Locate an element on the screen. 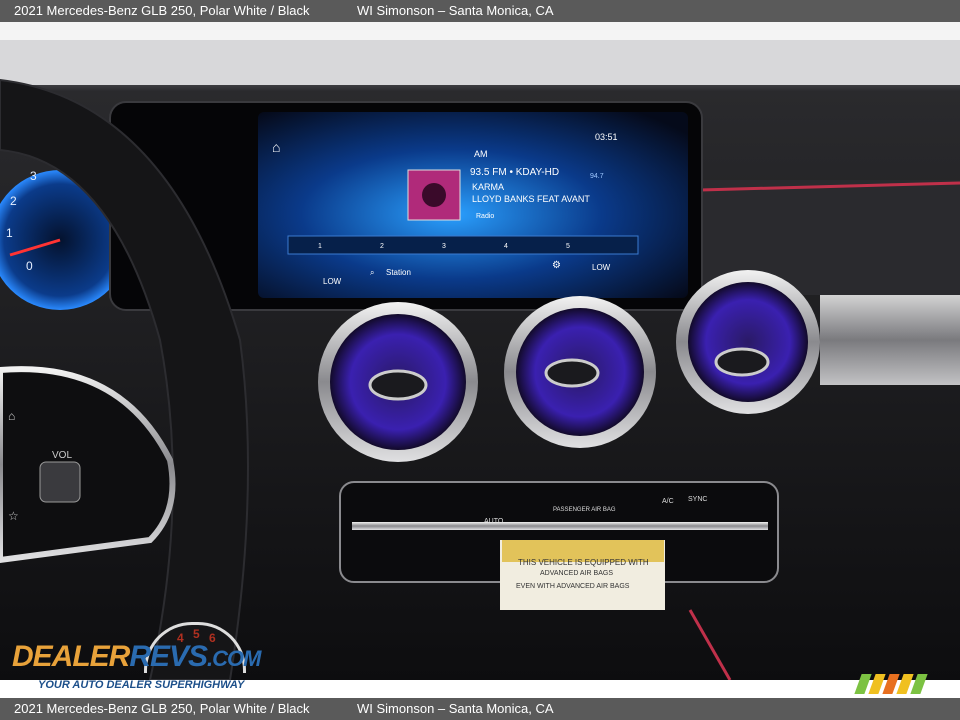  preset-1: 1 is located at coordinates (320, 246).